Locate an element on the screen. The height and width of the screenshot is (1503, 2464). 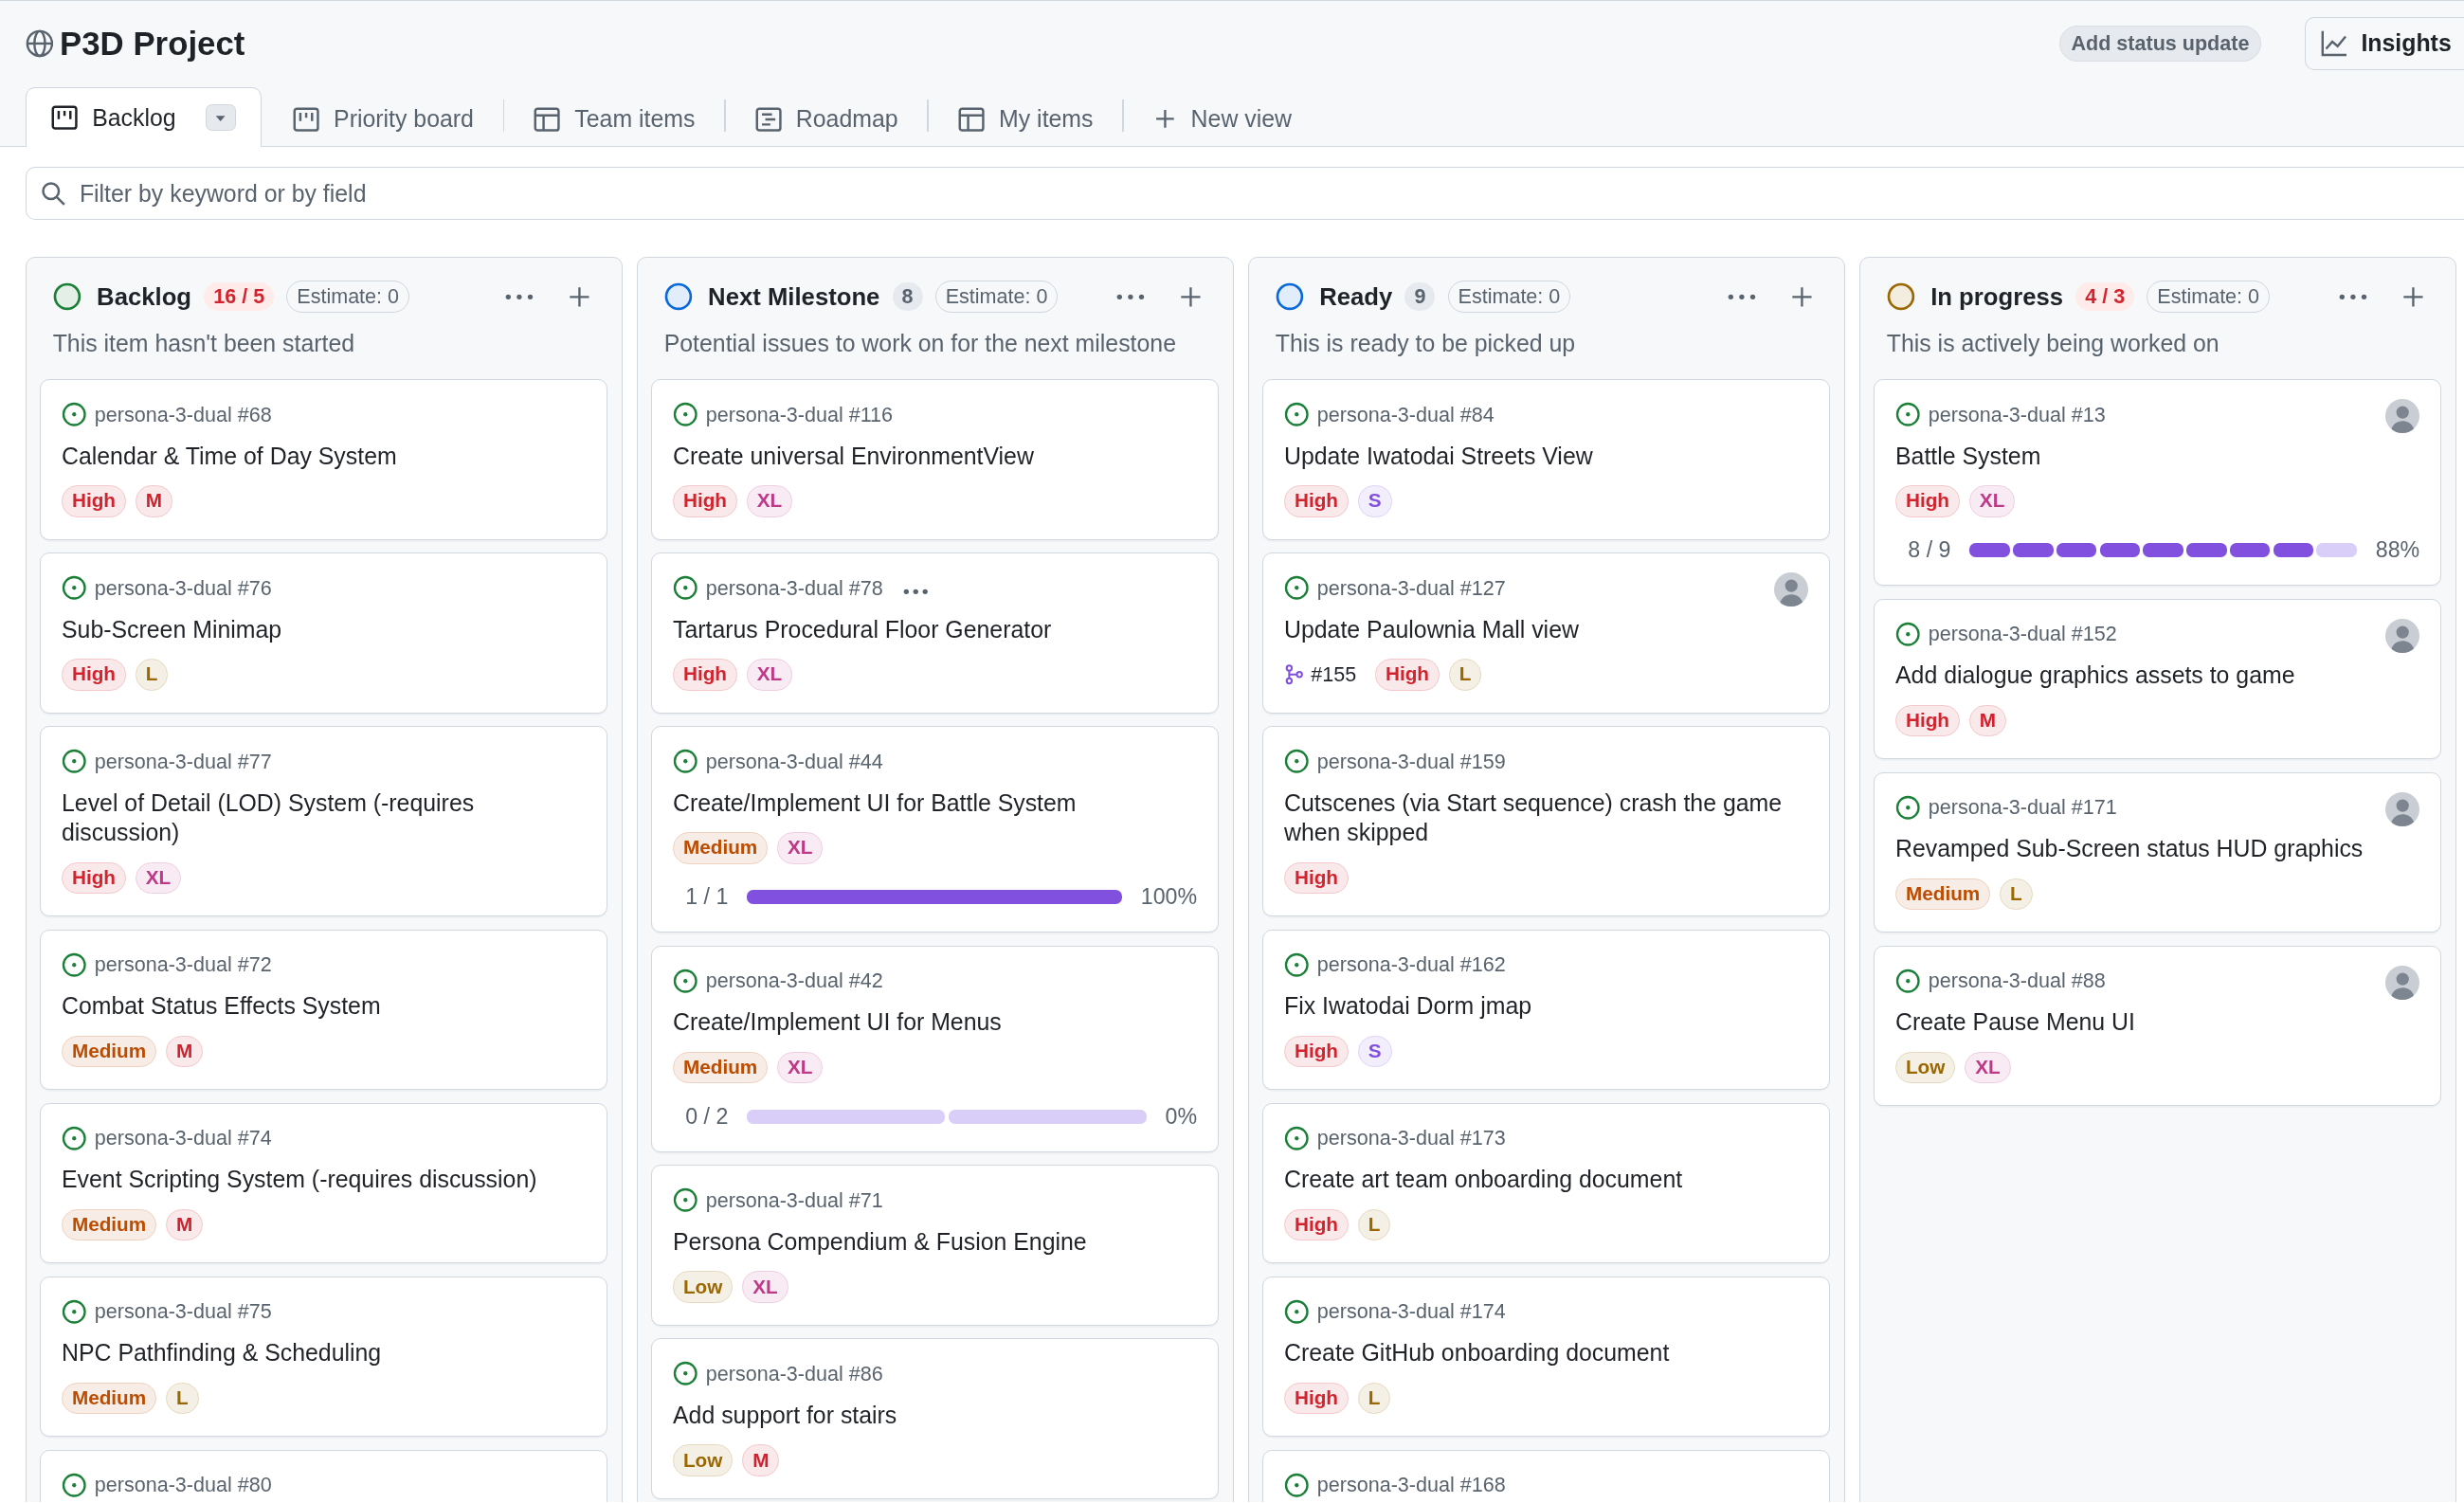
issue-card: persona-3-dual #68 Calendar & Time of Day System High M is located at coordinates (323, 459).